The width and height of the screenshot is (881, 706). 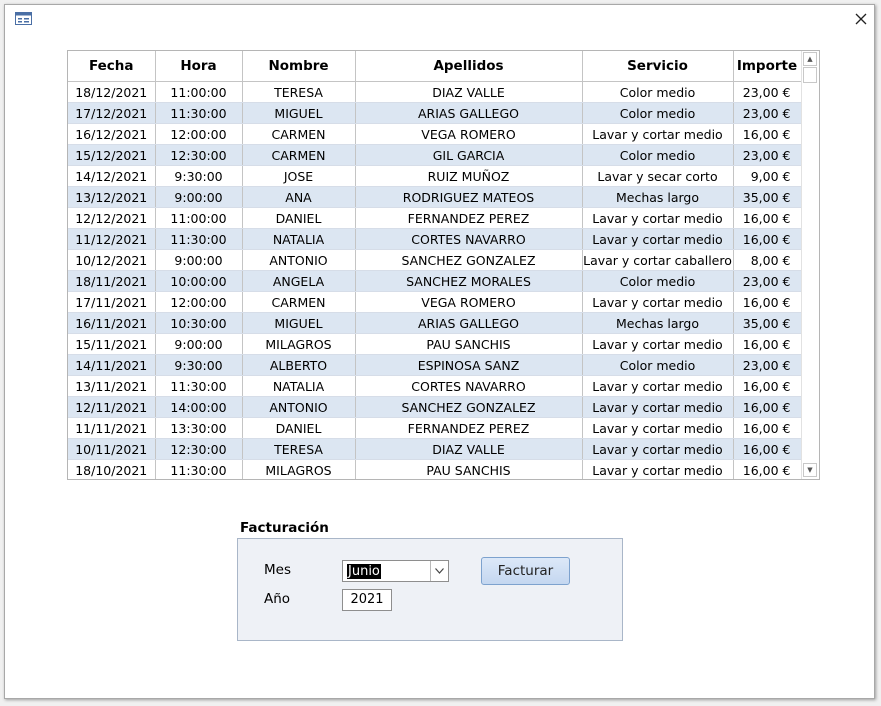 I want to click on cell-apellidos: ARIAS GALLEGO, so click(x=469, y=113).